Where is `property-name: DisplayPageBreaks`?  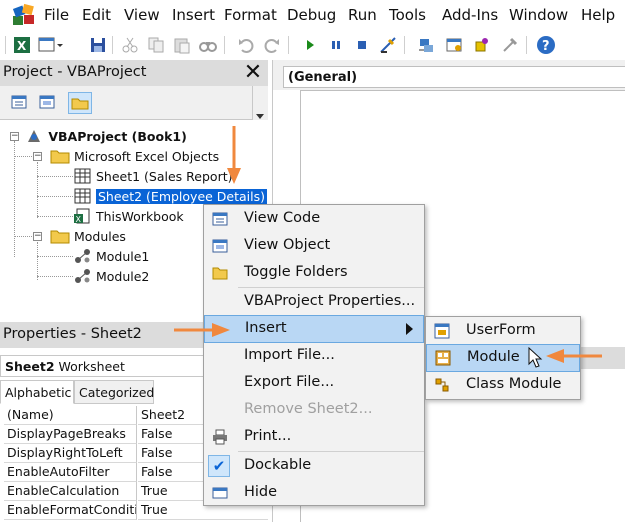 property-name: DisplayPageBreaks is located at coordinates (70, 434).